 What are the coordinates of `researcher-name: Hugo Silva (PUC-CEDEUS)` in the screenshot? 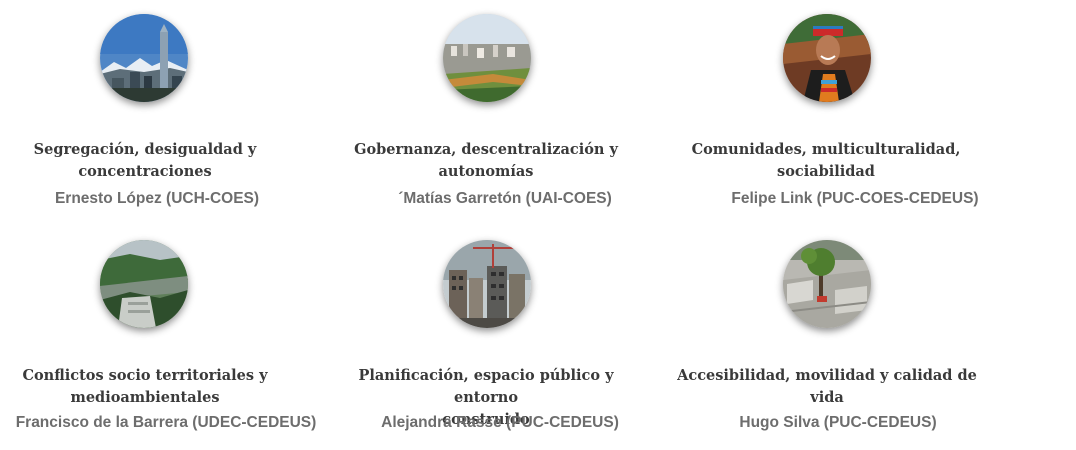 It's located at (838, 423).